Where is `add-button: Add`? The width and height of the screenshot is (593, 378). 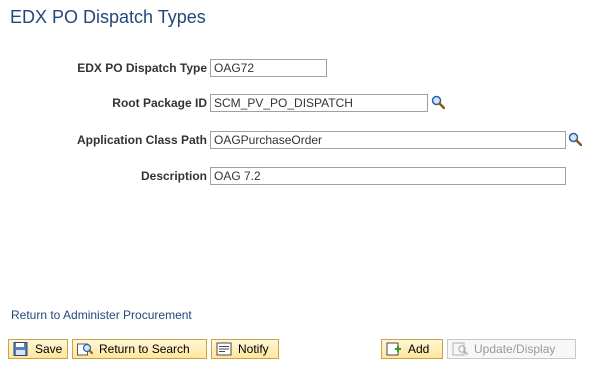
add-button: Add is located at coordinates (412, 349).